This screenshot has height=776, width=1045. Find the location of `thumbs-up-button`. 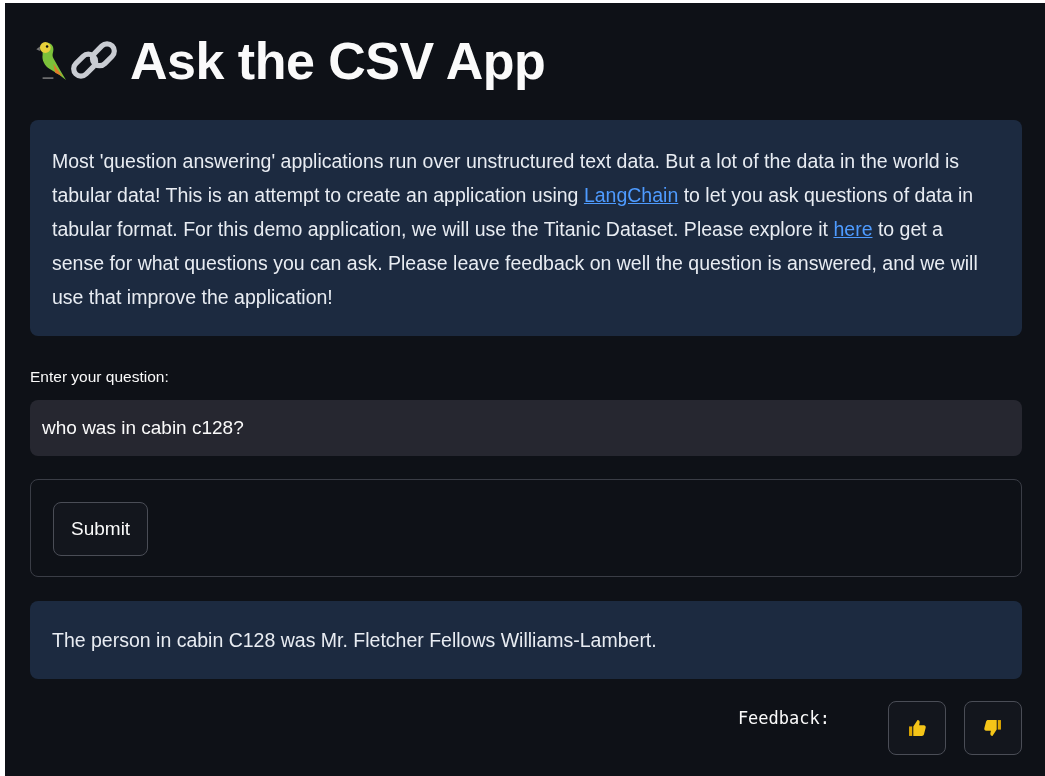

thumbs-up-button is located at coordinates (917, 728).